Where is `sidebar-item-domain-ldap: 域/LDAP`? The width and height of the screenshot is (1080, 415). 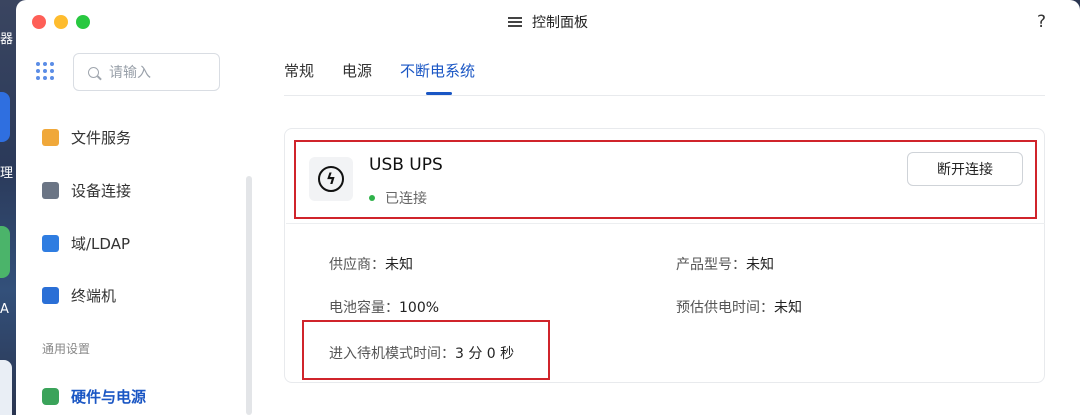
sidebar-item-domain-ldap: 域/LDAP is located at coordinates (86, 243).